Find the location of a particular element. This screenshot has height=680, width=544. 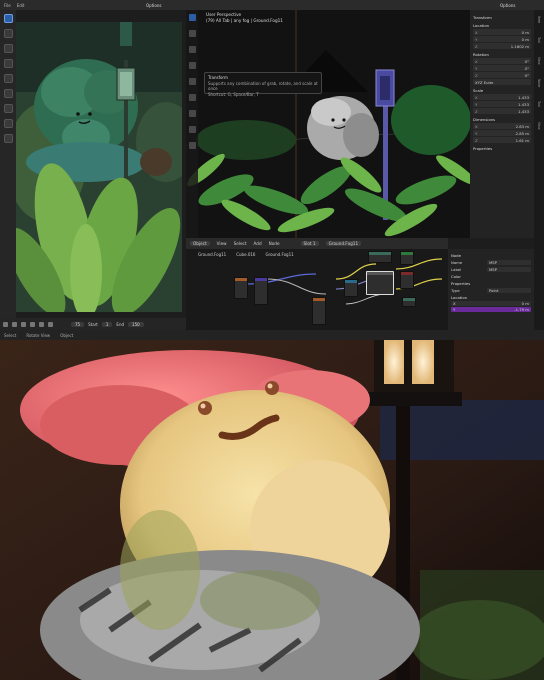

node-name-field: Name MSP is located at coordinates (491, 262).